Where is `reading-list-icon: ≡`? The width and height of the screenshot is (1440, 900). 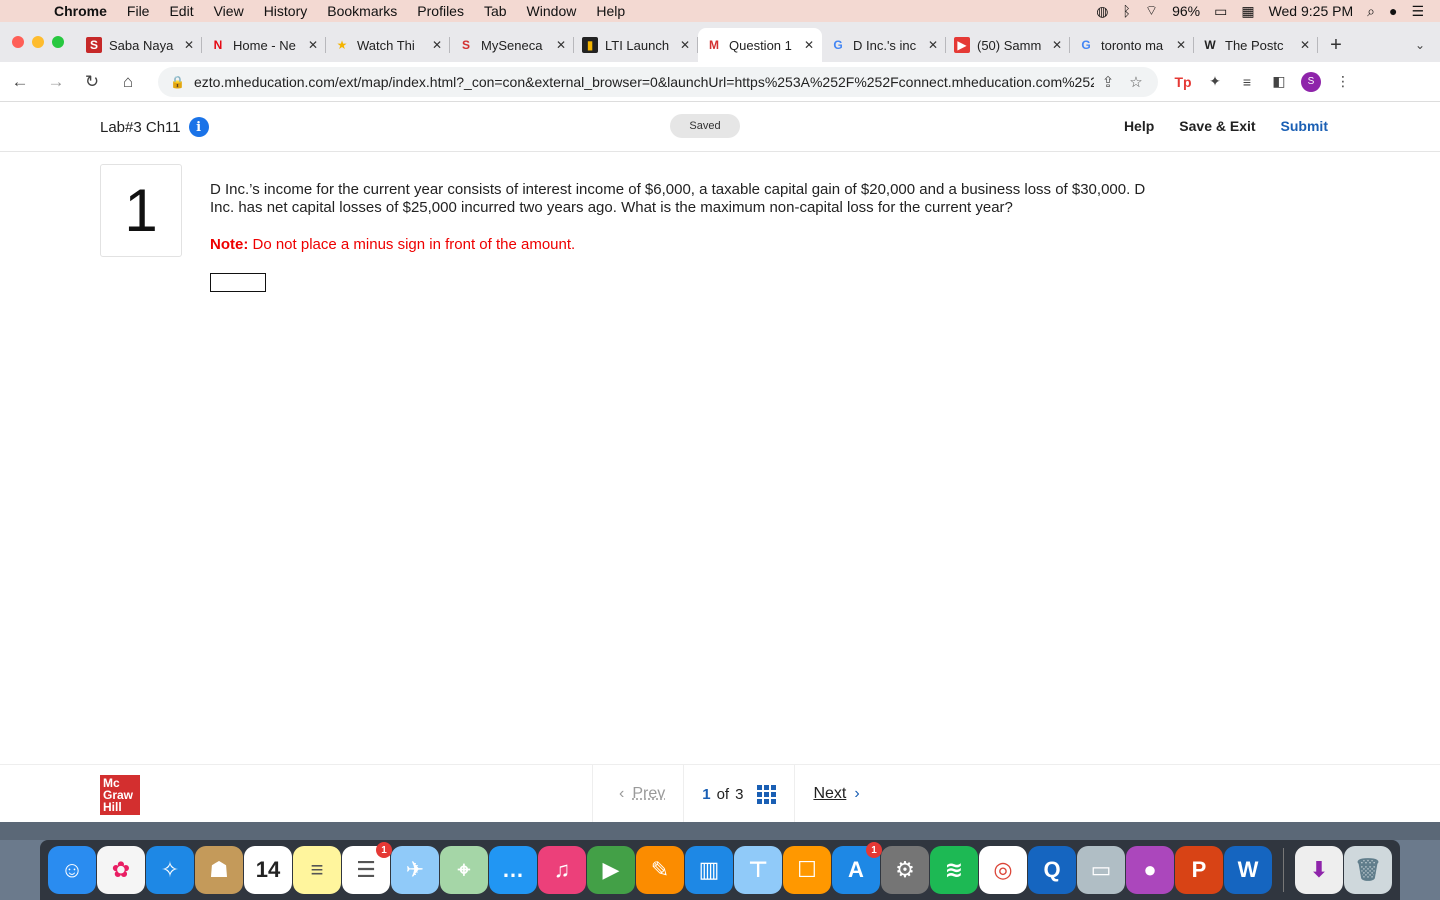 reading-list-icon: ≡ is located at coordinates (1247, 82).